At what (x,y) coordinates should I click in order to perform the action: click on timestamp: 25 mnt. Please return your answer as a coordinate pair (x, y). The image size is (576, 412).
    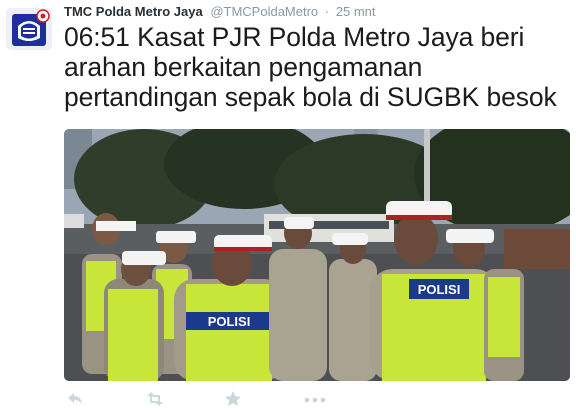
    Looking at the image, I should click on (356, 11).